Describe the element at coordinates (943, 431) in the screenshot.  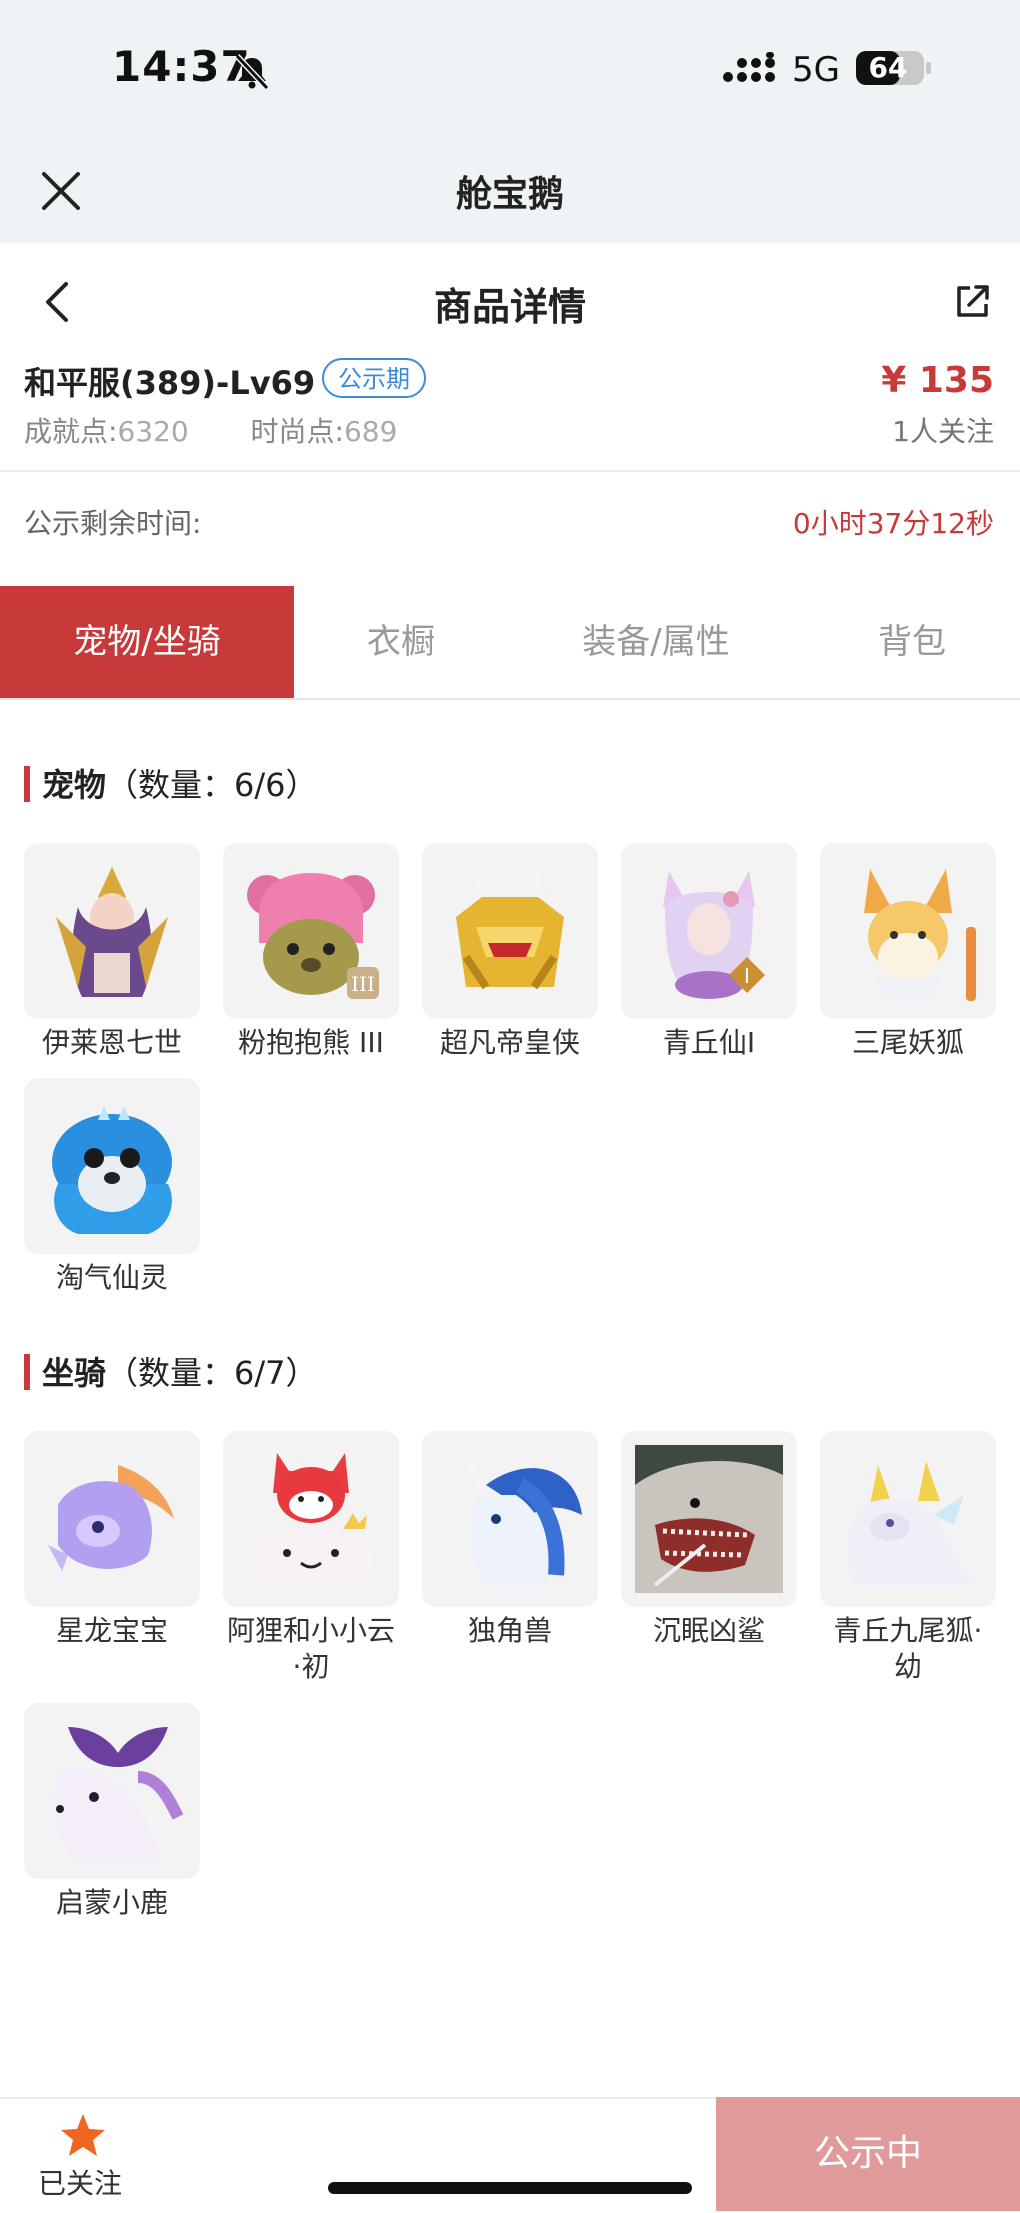
I see `follower-count: 1人关注` at that location.